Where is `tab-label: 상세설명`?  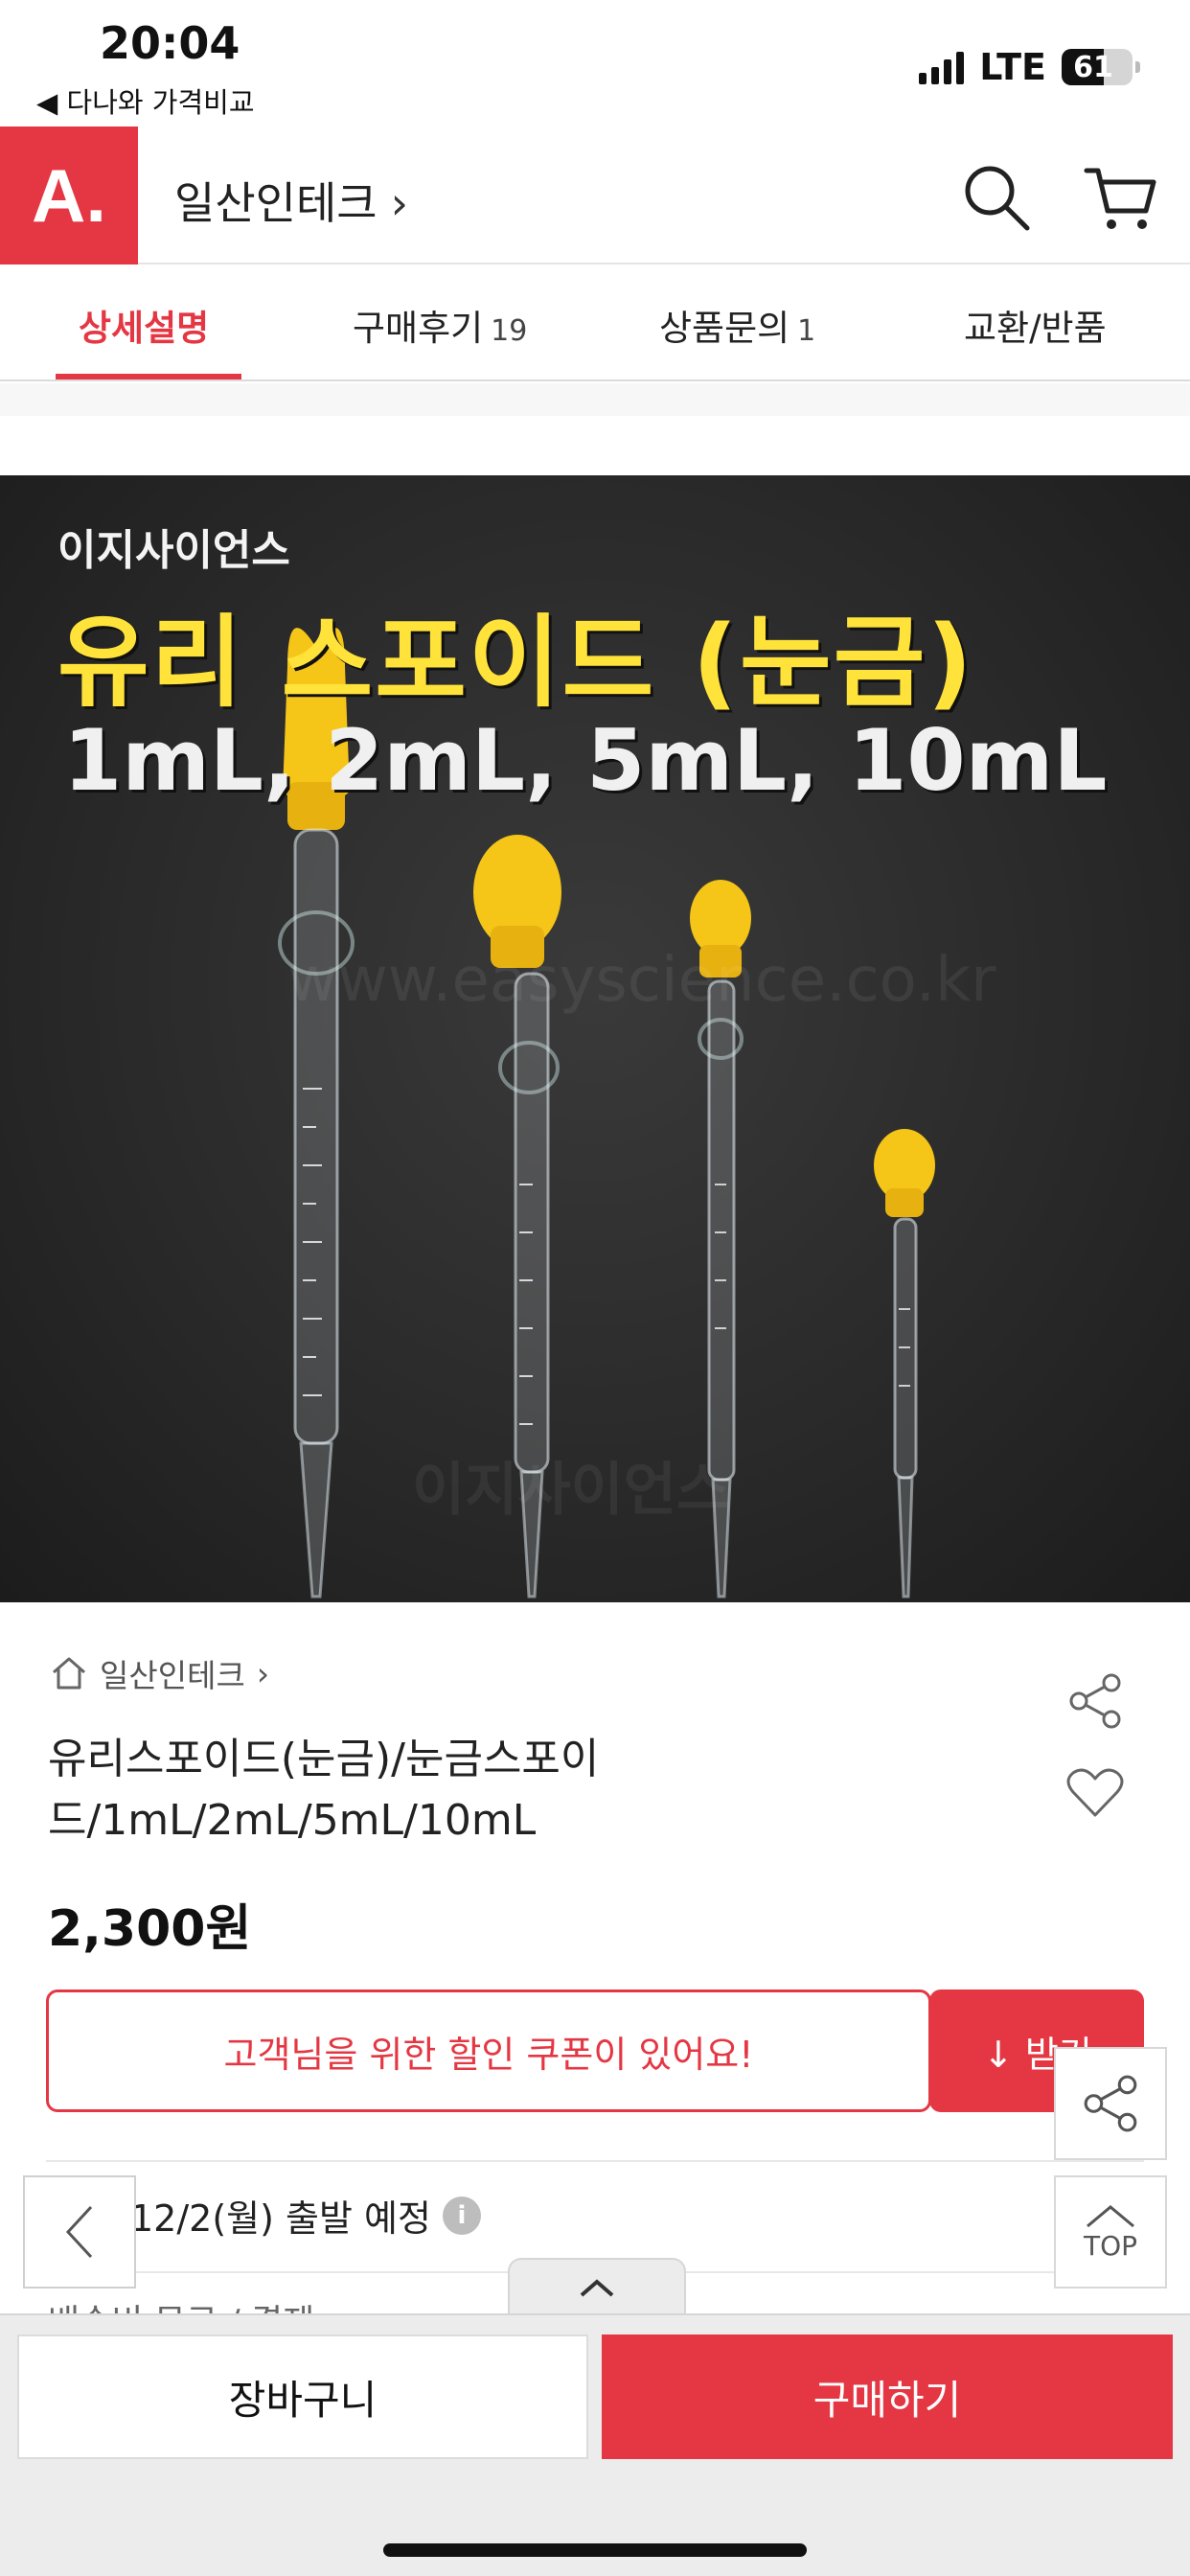
tab-label: 상세설명 is located at coordinates (144, 328).